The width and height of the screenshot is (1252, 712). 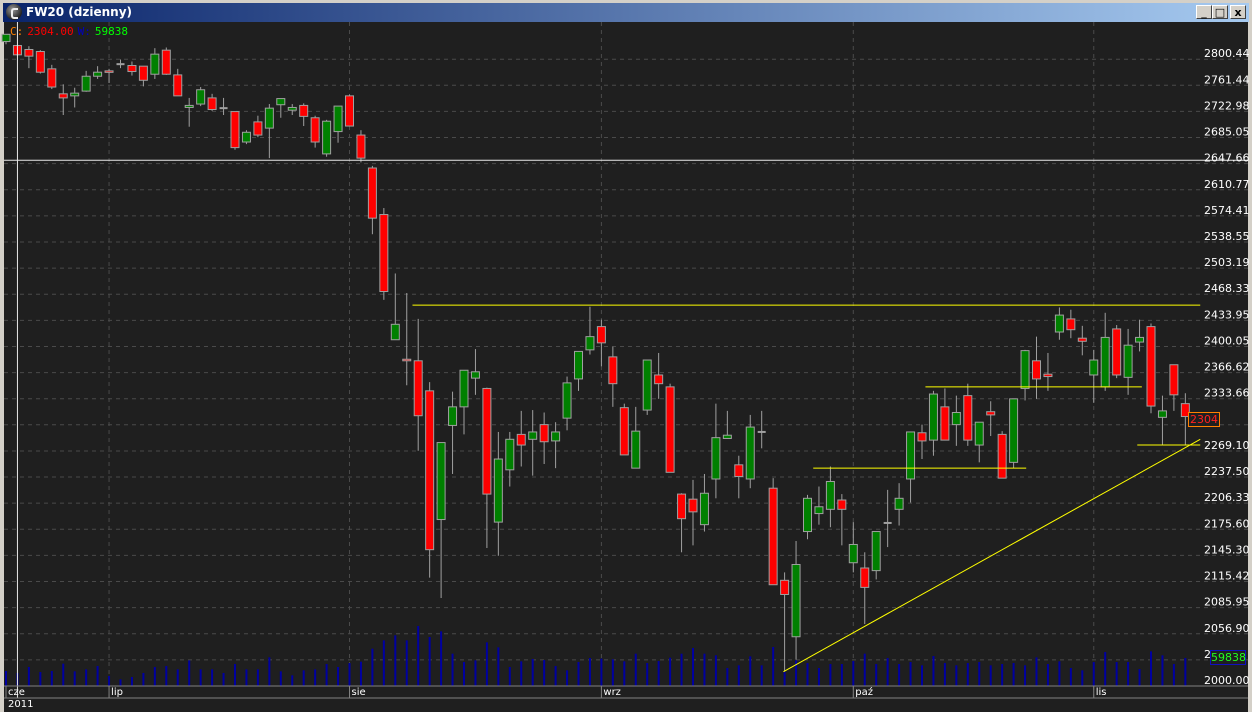 What do you see at coordinates (1227, 288) in the screenshot?
I see `y-tick-label: 2468.33` at bounding box center [1227, 288].